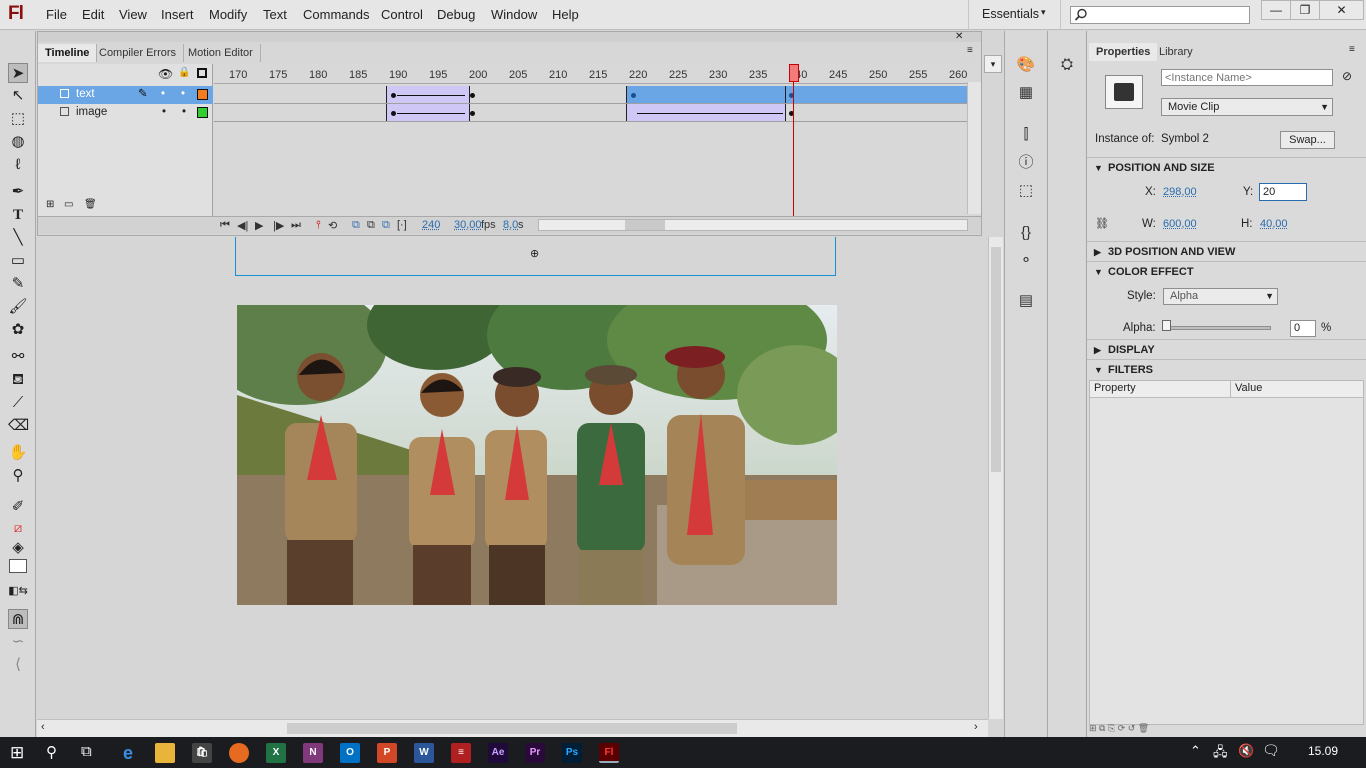 The image size is (1366, 768). Describe the element at coordinates (18, 284) in the screenshot. I see `pencil-tool-icon: ✎` at that location.